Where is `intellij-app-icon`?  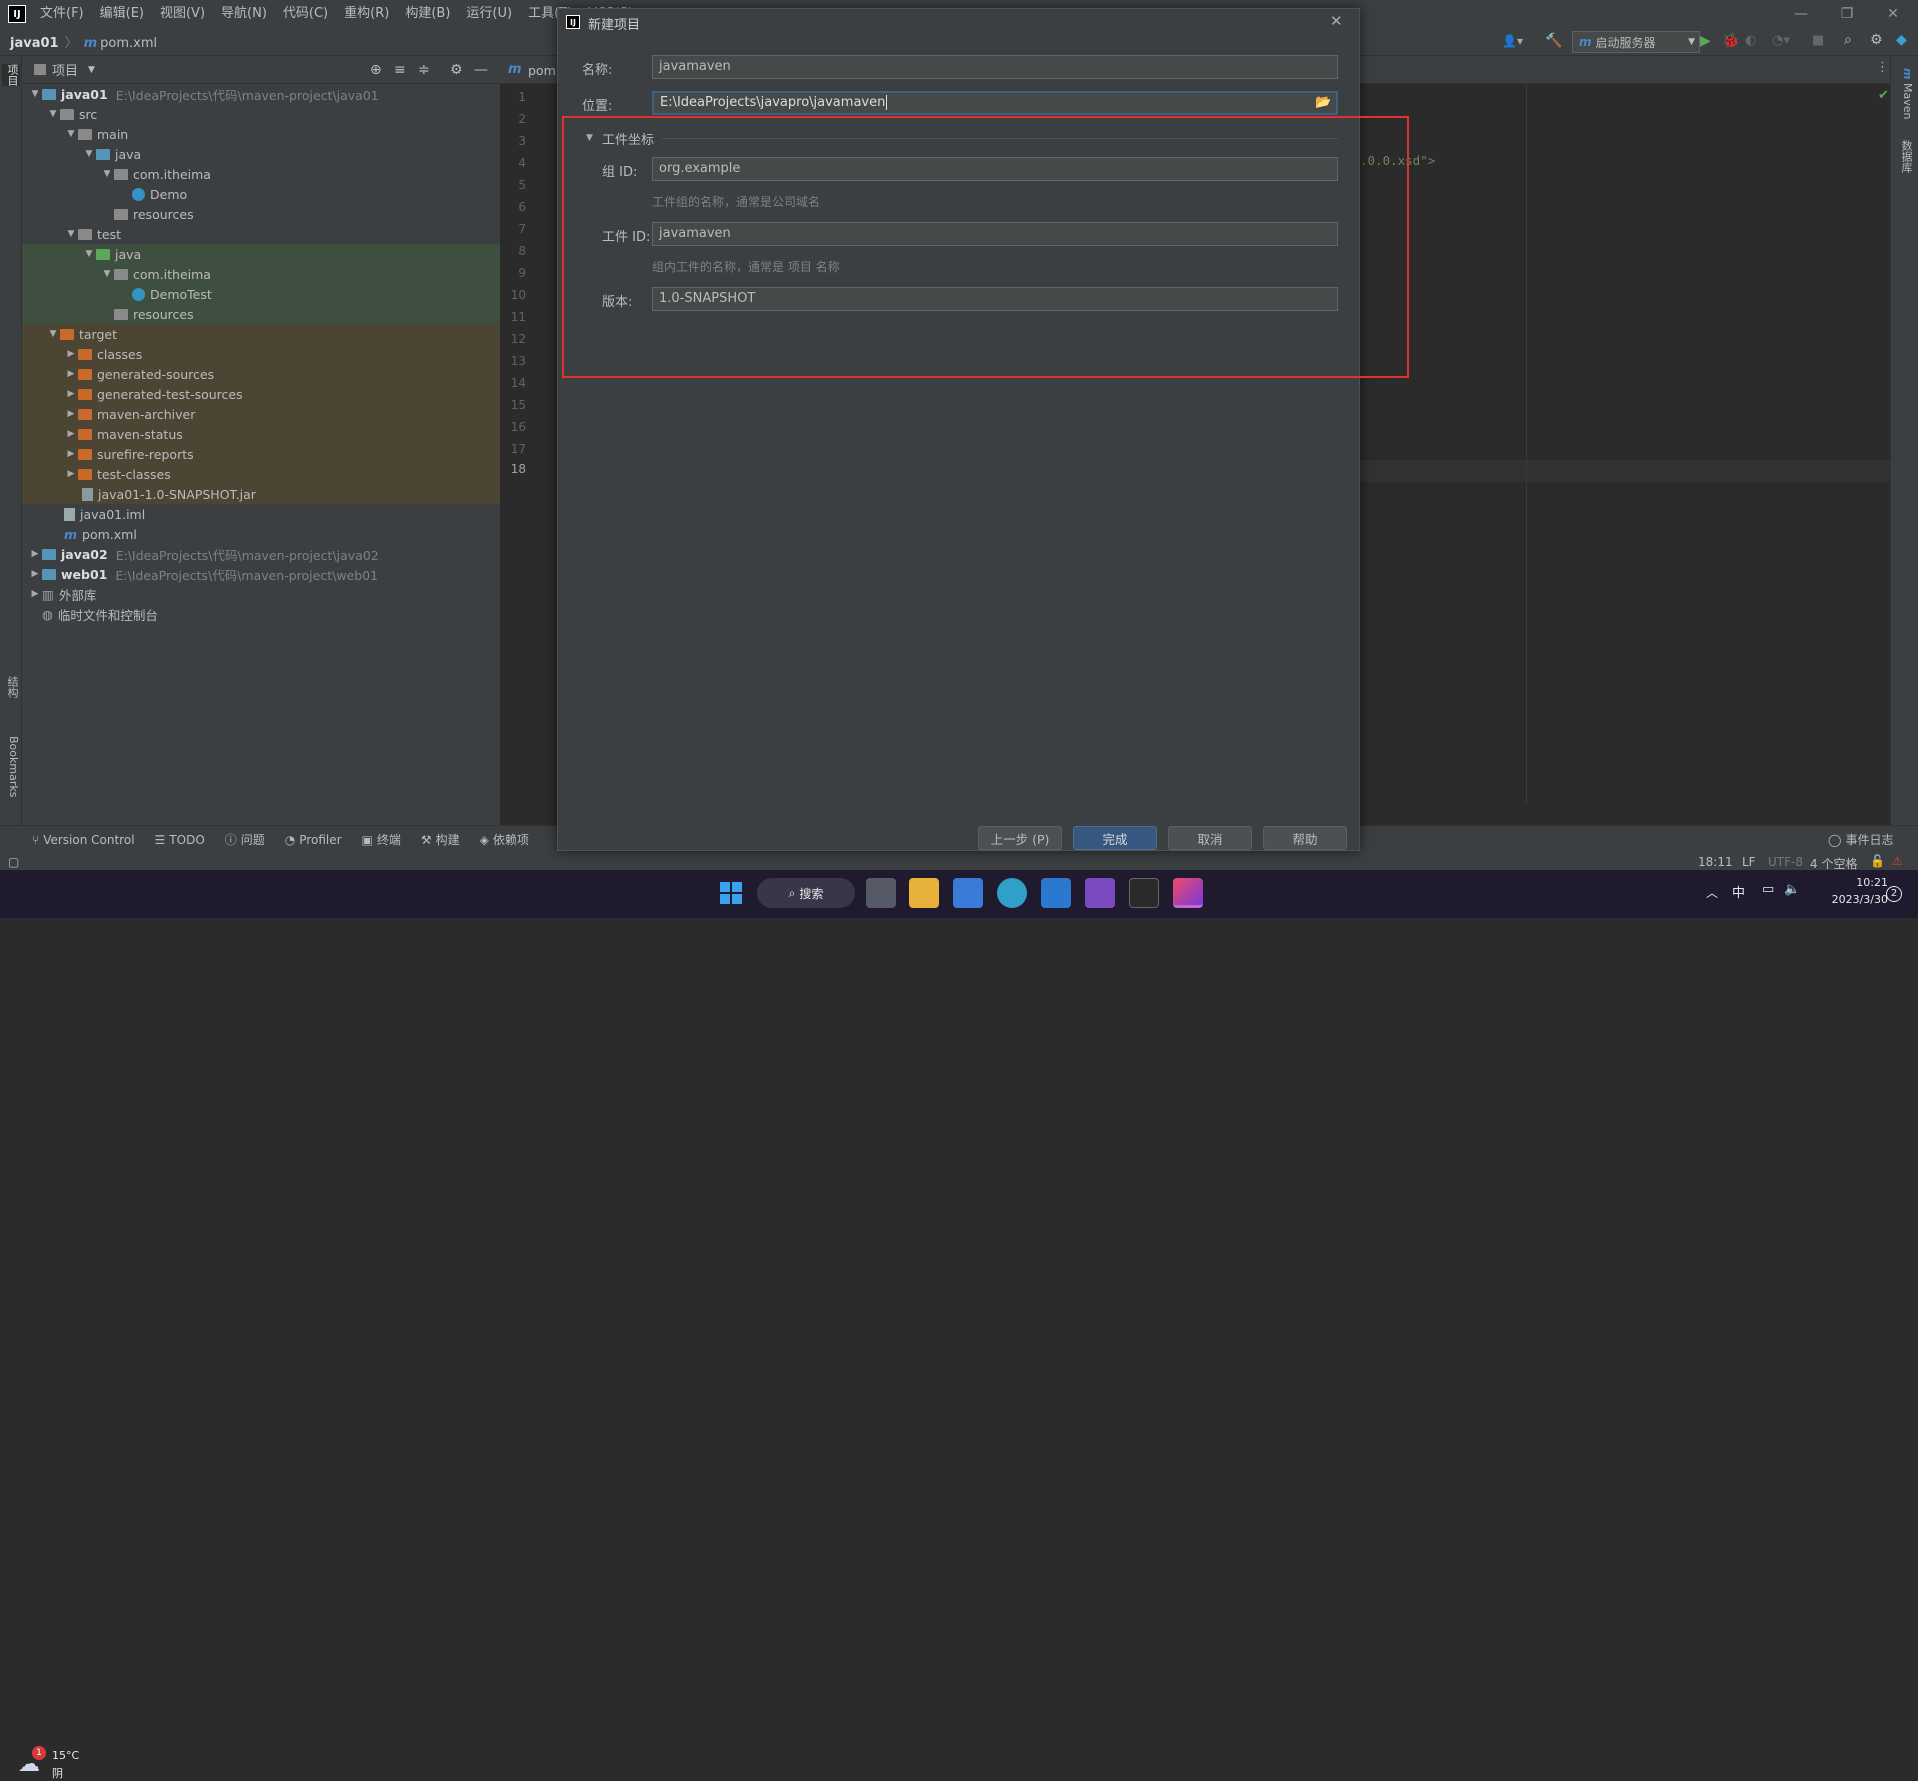 intellij-app-icon is located at coordinates (1188, 893).